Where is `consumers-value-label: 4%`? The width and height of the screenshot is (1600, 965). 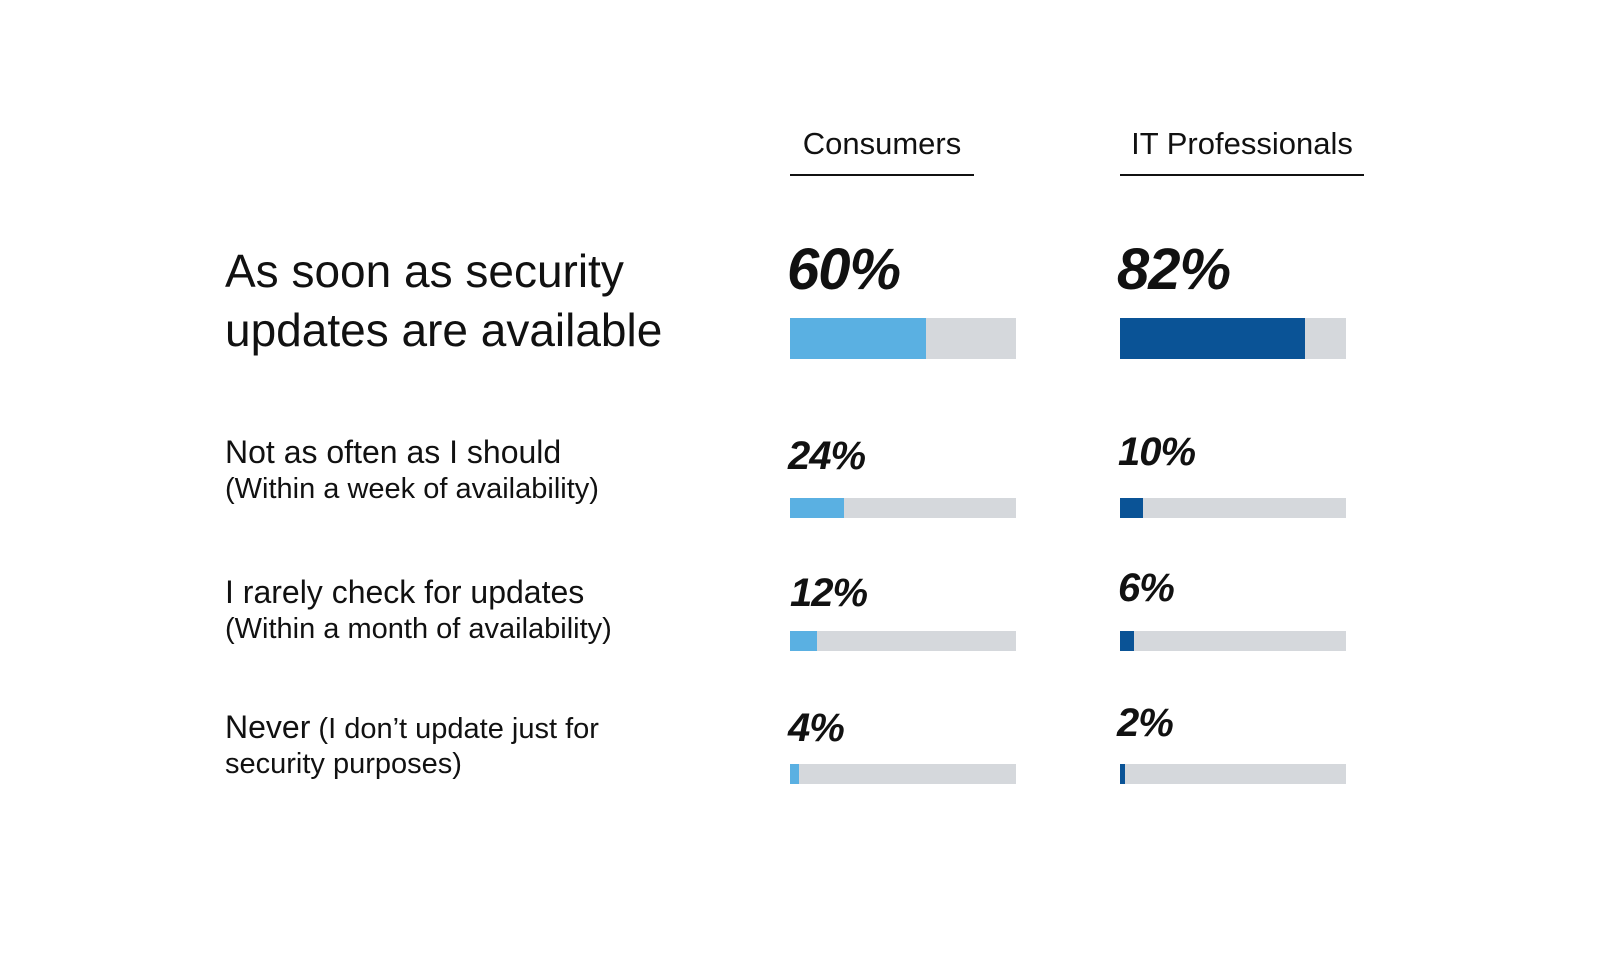 consumers-value-label: 4% is located at coordinates (816, 728).